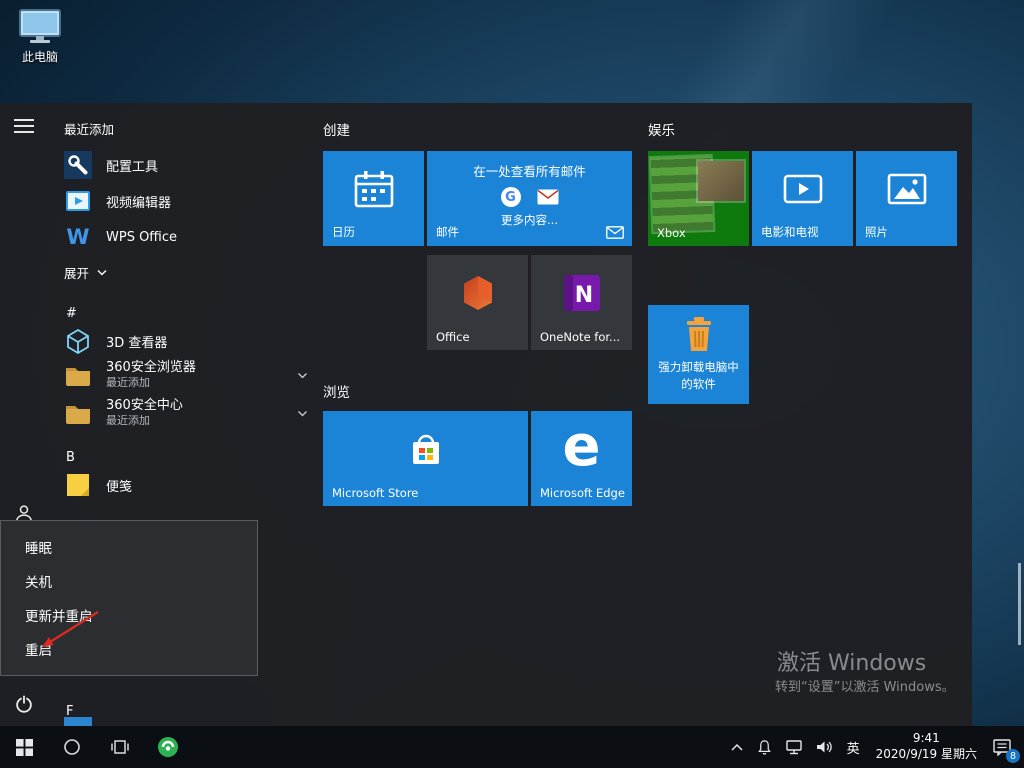  I want to click on tile-label: Xbox, so click(671, 233).